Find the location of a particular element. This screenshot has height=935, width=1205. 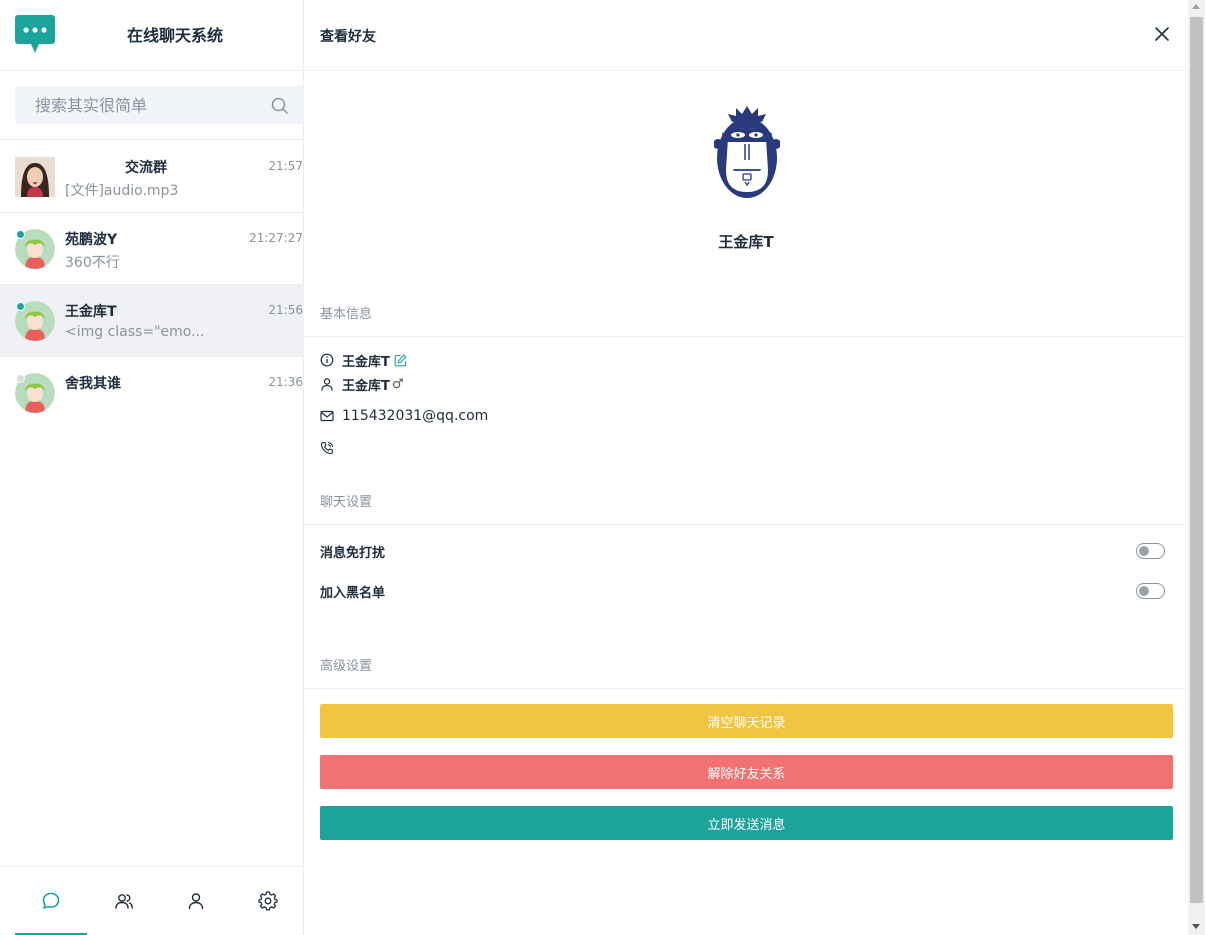

chat-time: 21:27:27 is located at coordinates (276, 238).